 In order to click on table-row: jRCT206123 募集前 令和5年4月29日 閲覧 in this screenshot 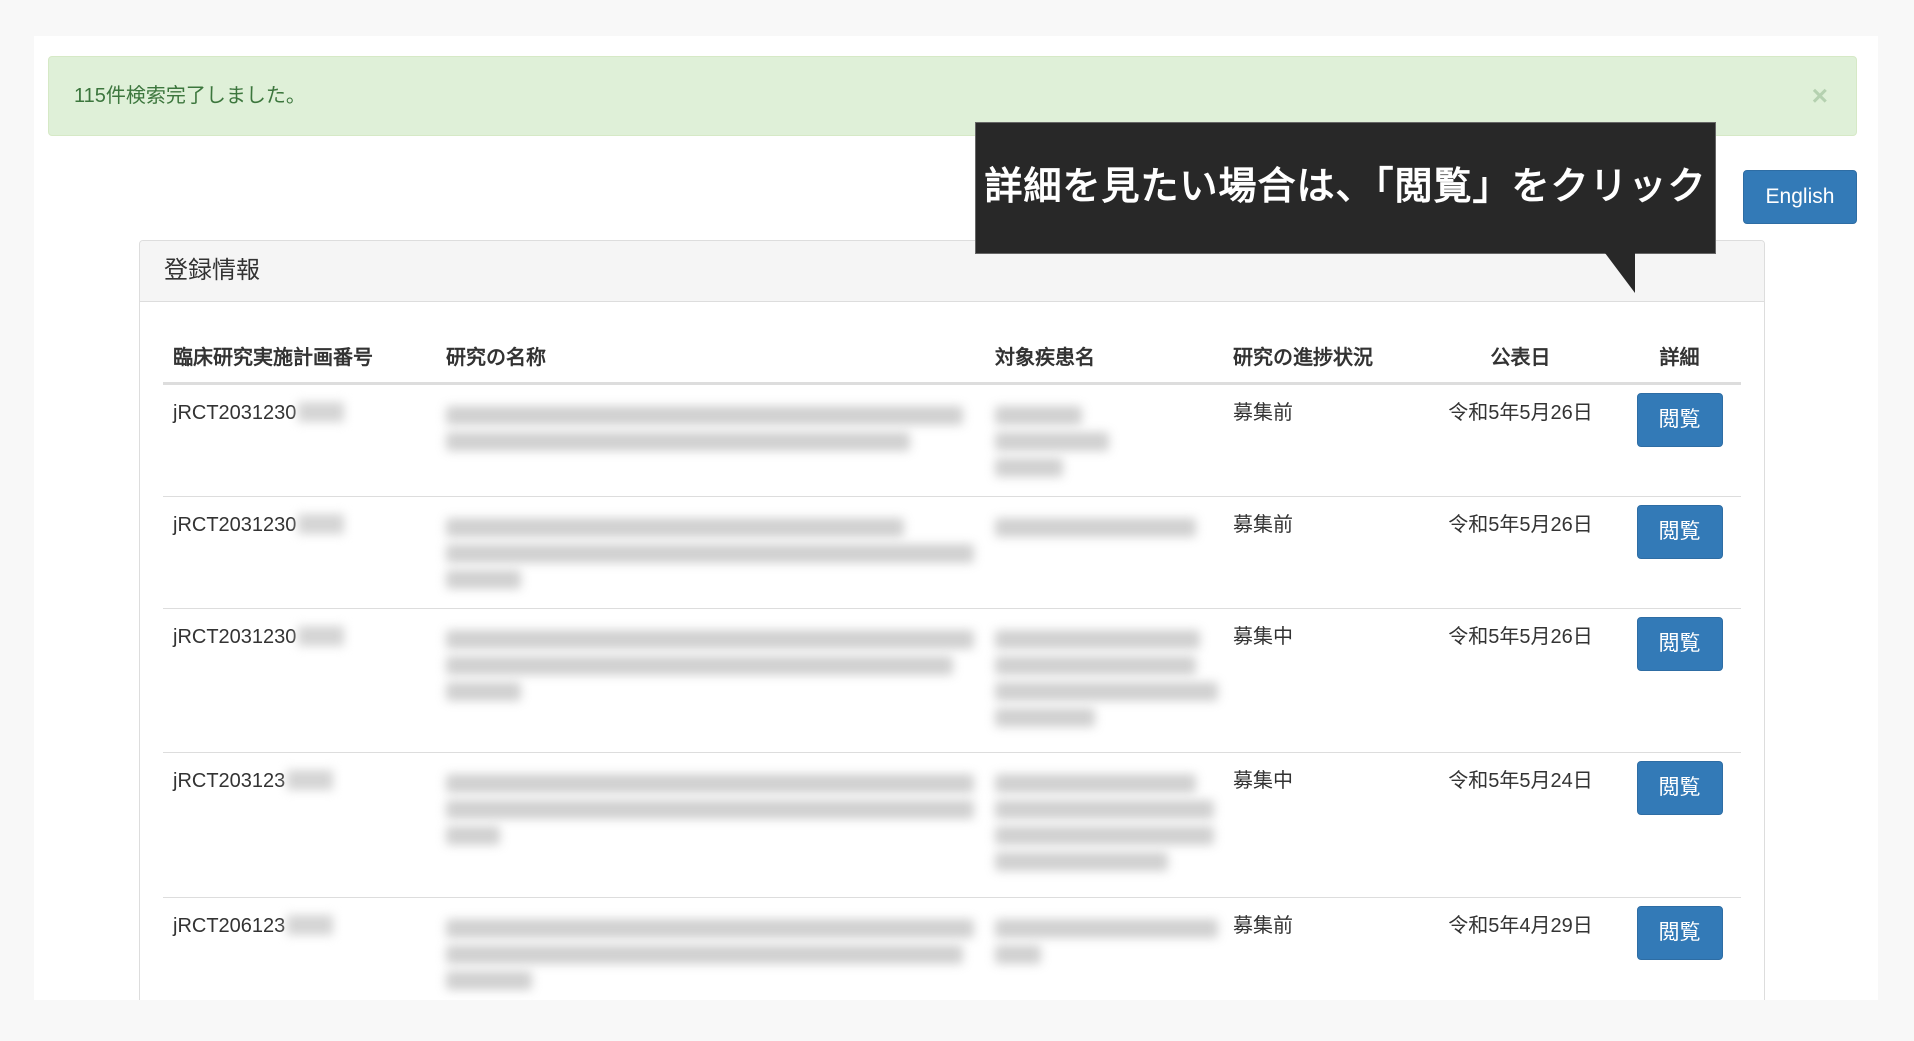, I will do `click(952, 948)`.